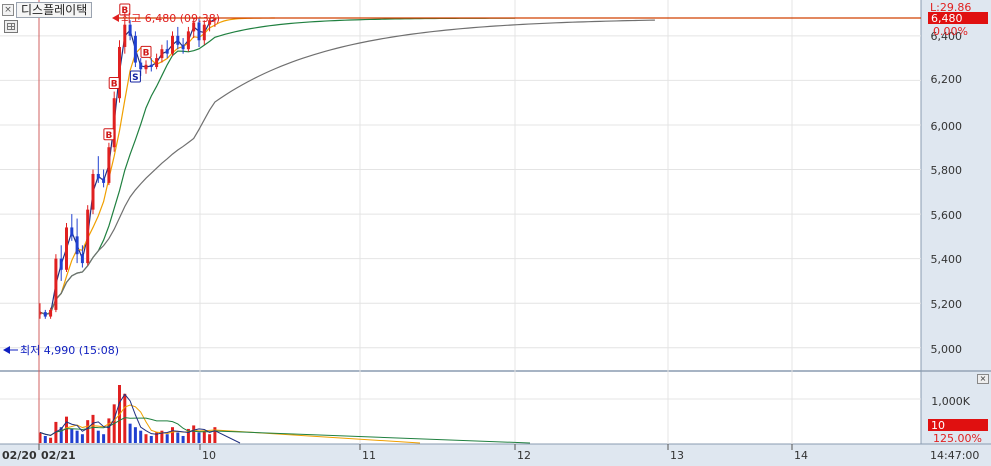  What do you see at coordinates (8, 10) in the screenshot?
I see `tab-close-icon: ×` at bounding box center [8, 10].